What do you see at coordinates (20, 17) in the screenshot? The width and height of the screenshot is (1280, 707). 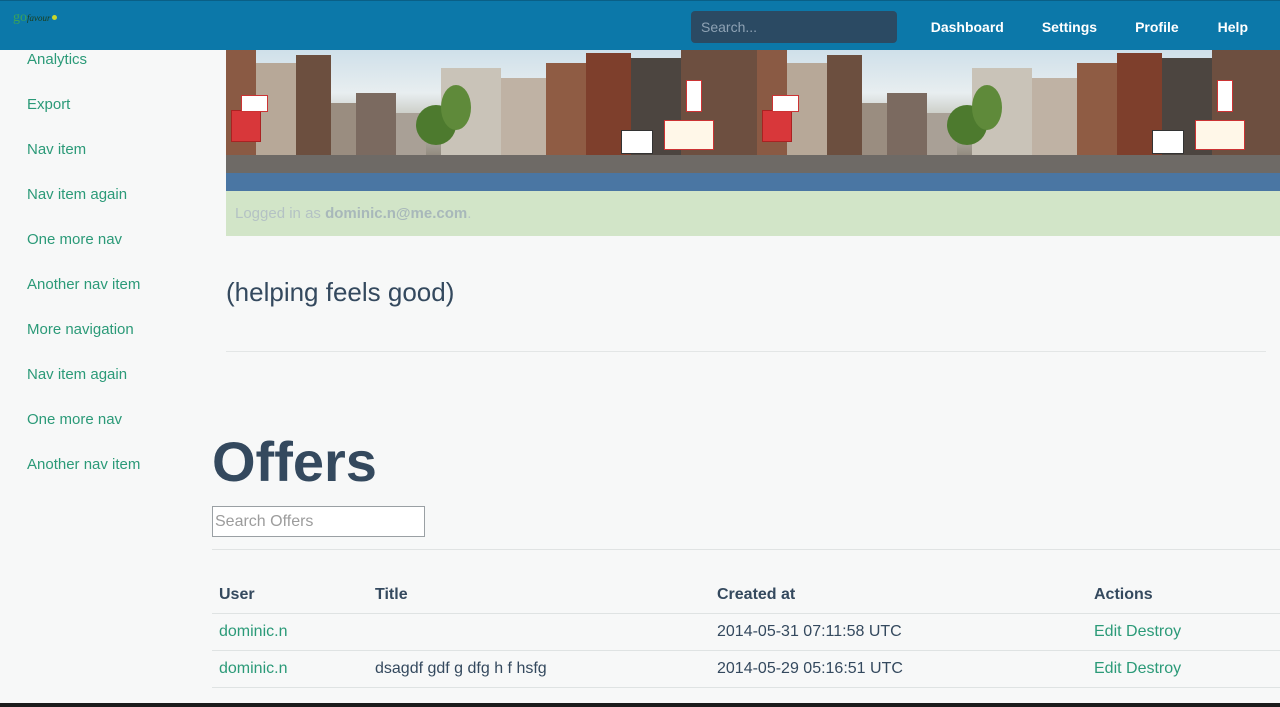 I see `logo-text-go: go` at bounding box center [20, 17].